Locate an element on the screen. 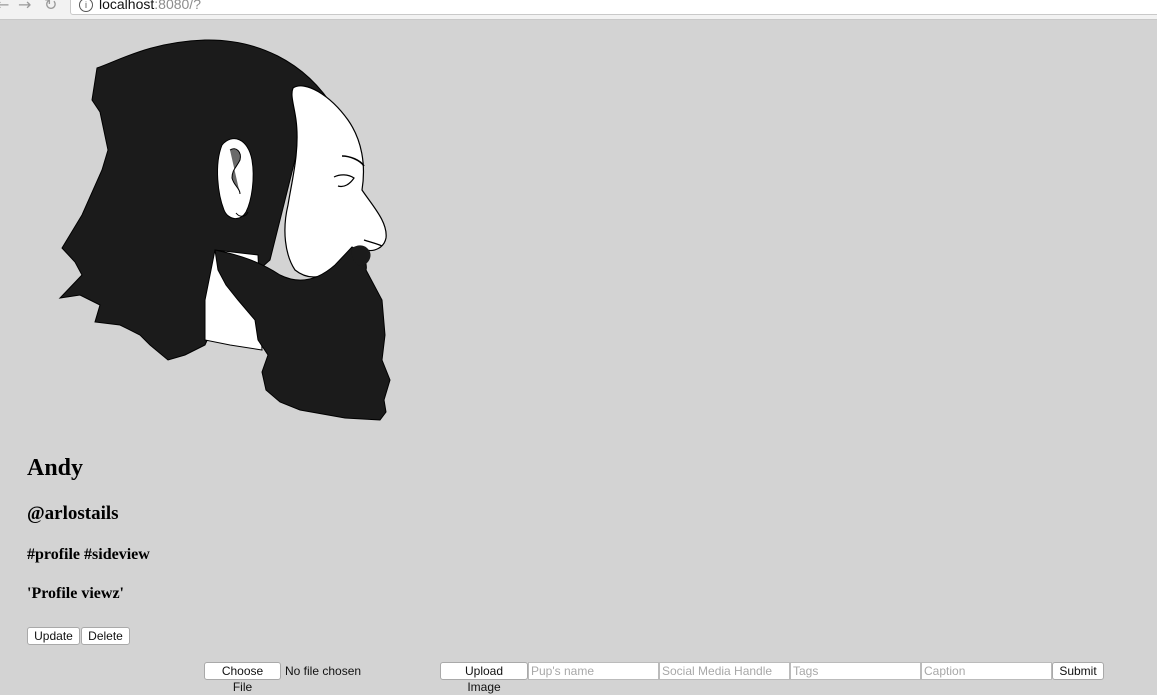  browser-toolbar: ← → ↻ i localhost:8080/? is located at coordinates (578, 10).